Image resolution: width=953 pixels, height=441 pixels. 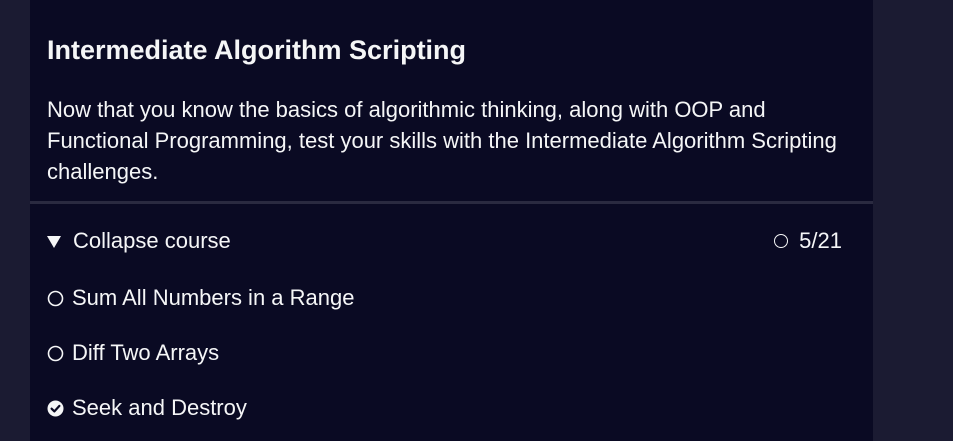 I want to click on challenge-title: Seek and Destroy, so click(x=159, y=407).